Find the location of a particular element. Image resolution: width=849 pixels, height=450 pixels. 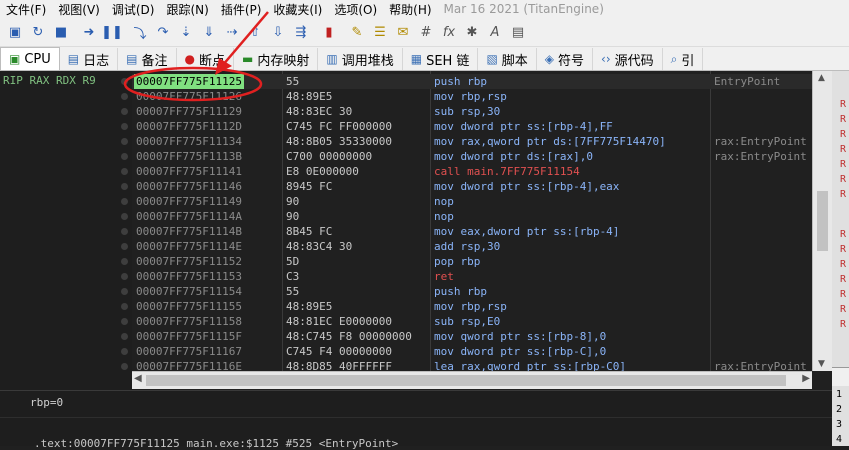

disasm-row: 00007FF775F11153 C3 ret is located at coordinates (472, 276).